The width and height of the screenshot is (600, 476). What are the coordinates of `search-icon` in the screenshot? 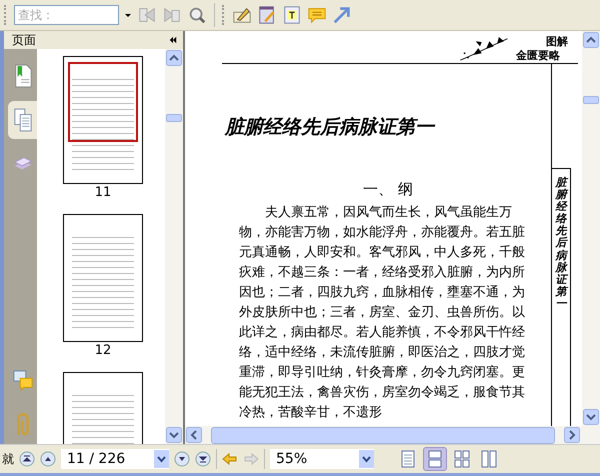 It's located at (197, 15).